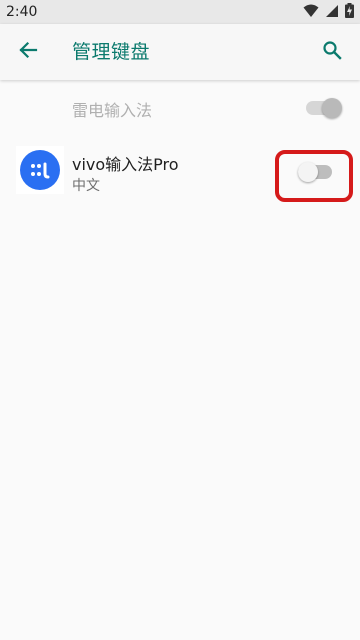  Describe the element at coordinates (311, 12) in the screenshot. I see `wifi-icon` at that location.